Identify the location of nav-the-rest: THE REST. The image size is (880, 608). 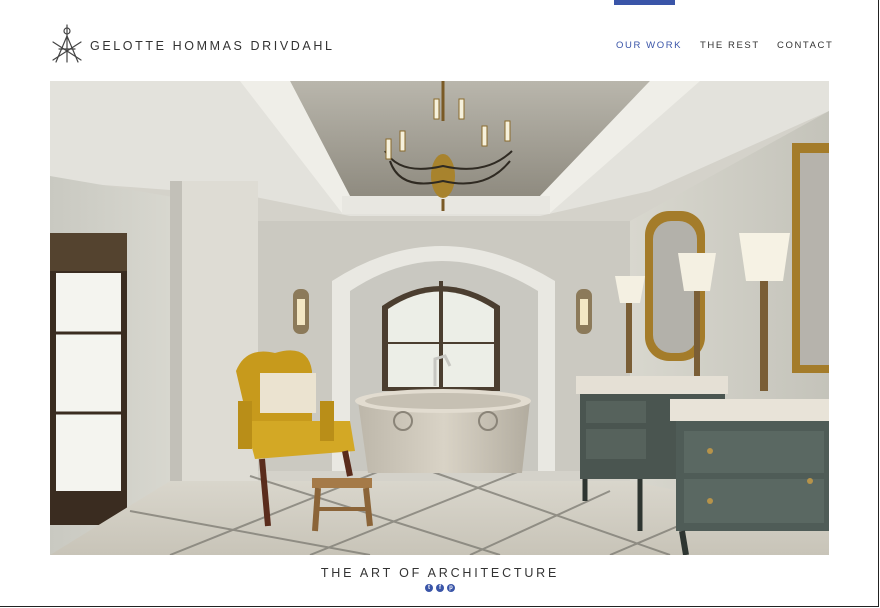
(730, 45).